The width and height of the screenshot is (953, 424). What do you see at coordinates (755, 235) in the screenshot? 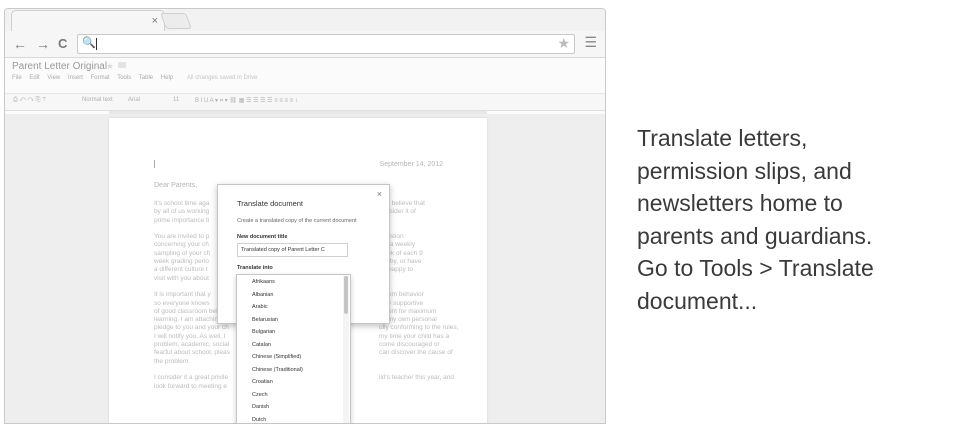
I see `caption-line: parents and guardians.` at bounding box center [755, 235].